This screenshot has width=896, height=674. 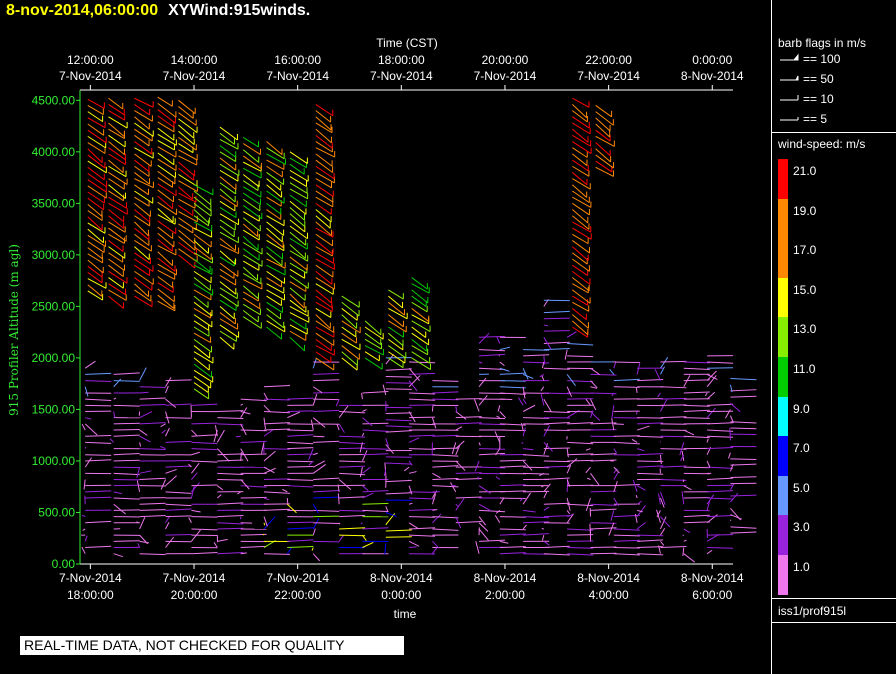 I want to click on barb-legend-title: barb flags in m/s, so click(x=822, y=43).